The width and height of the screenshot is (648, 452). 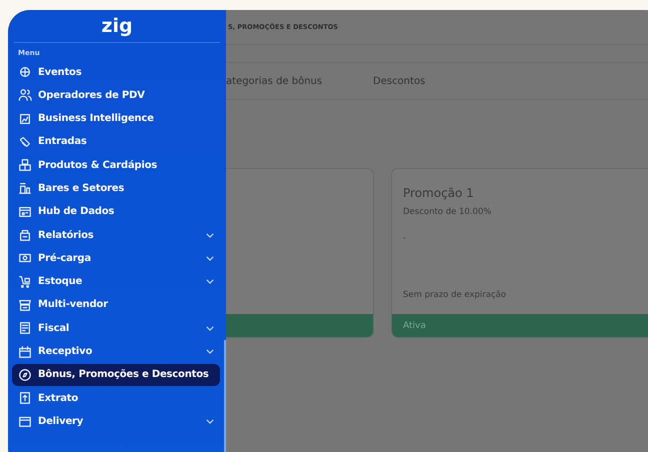 What do you see at coordinates (116, 328) in the screenshot?
I see `menu-item: Fiscal` at bounding box center [116, 328].